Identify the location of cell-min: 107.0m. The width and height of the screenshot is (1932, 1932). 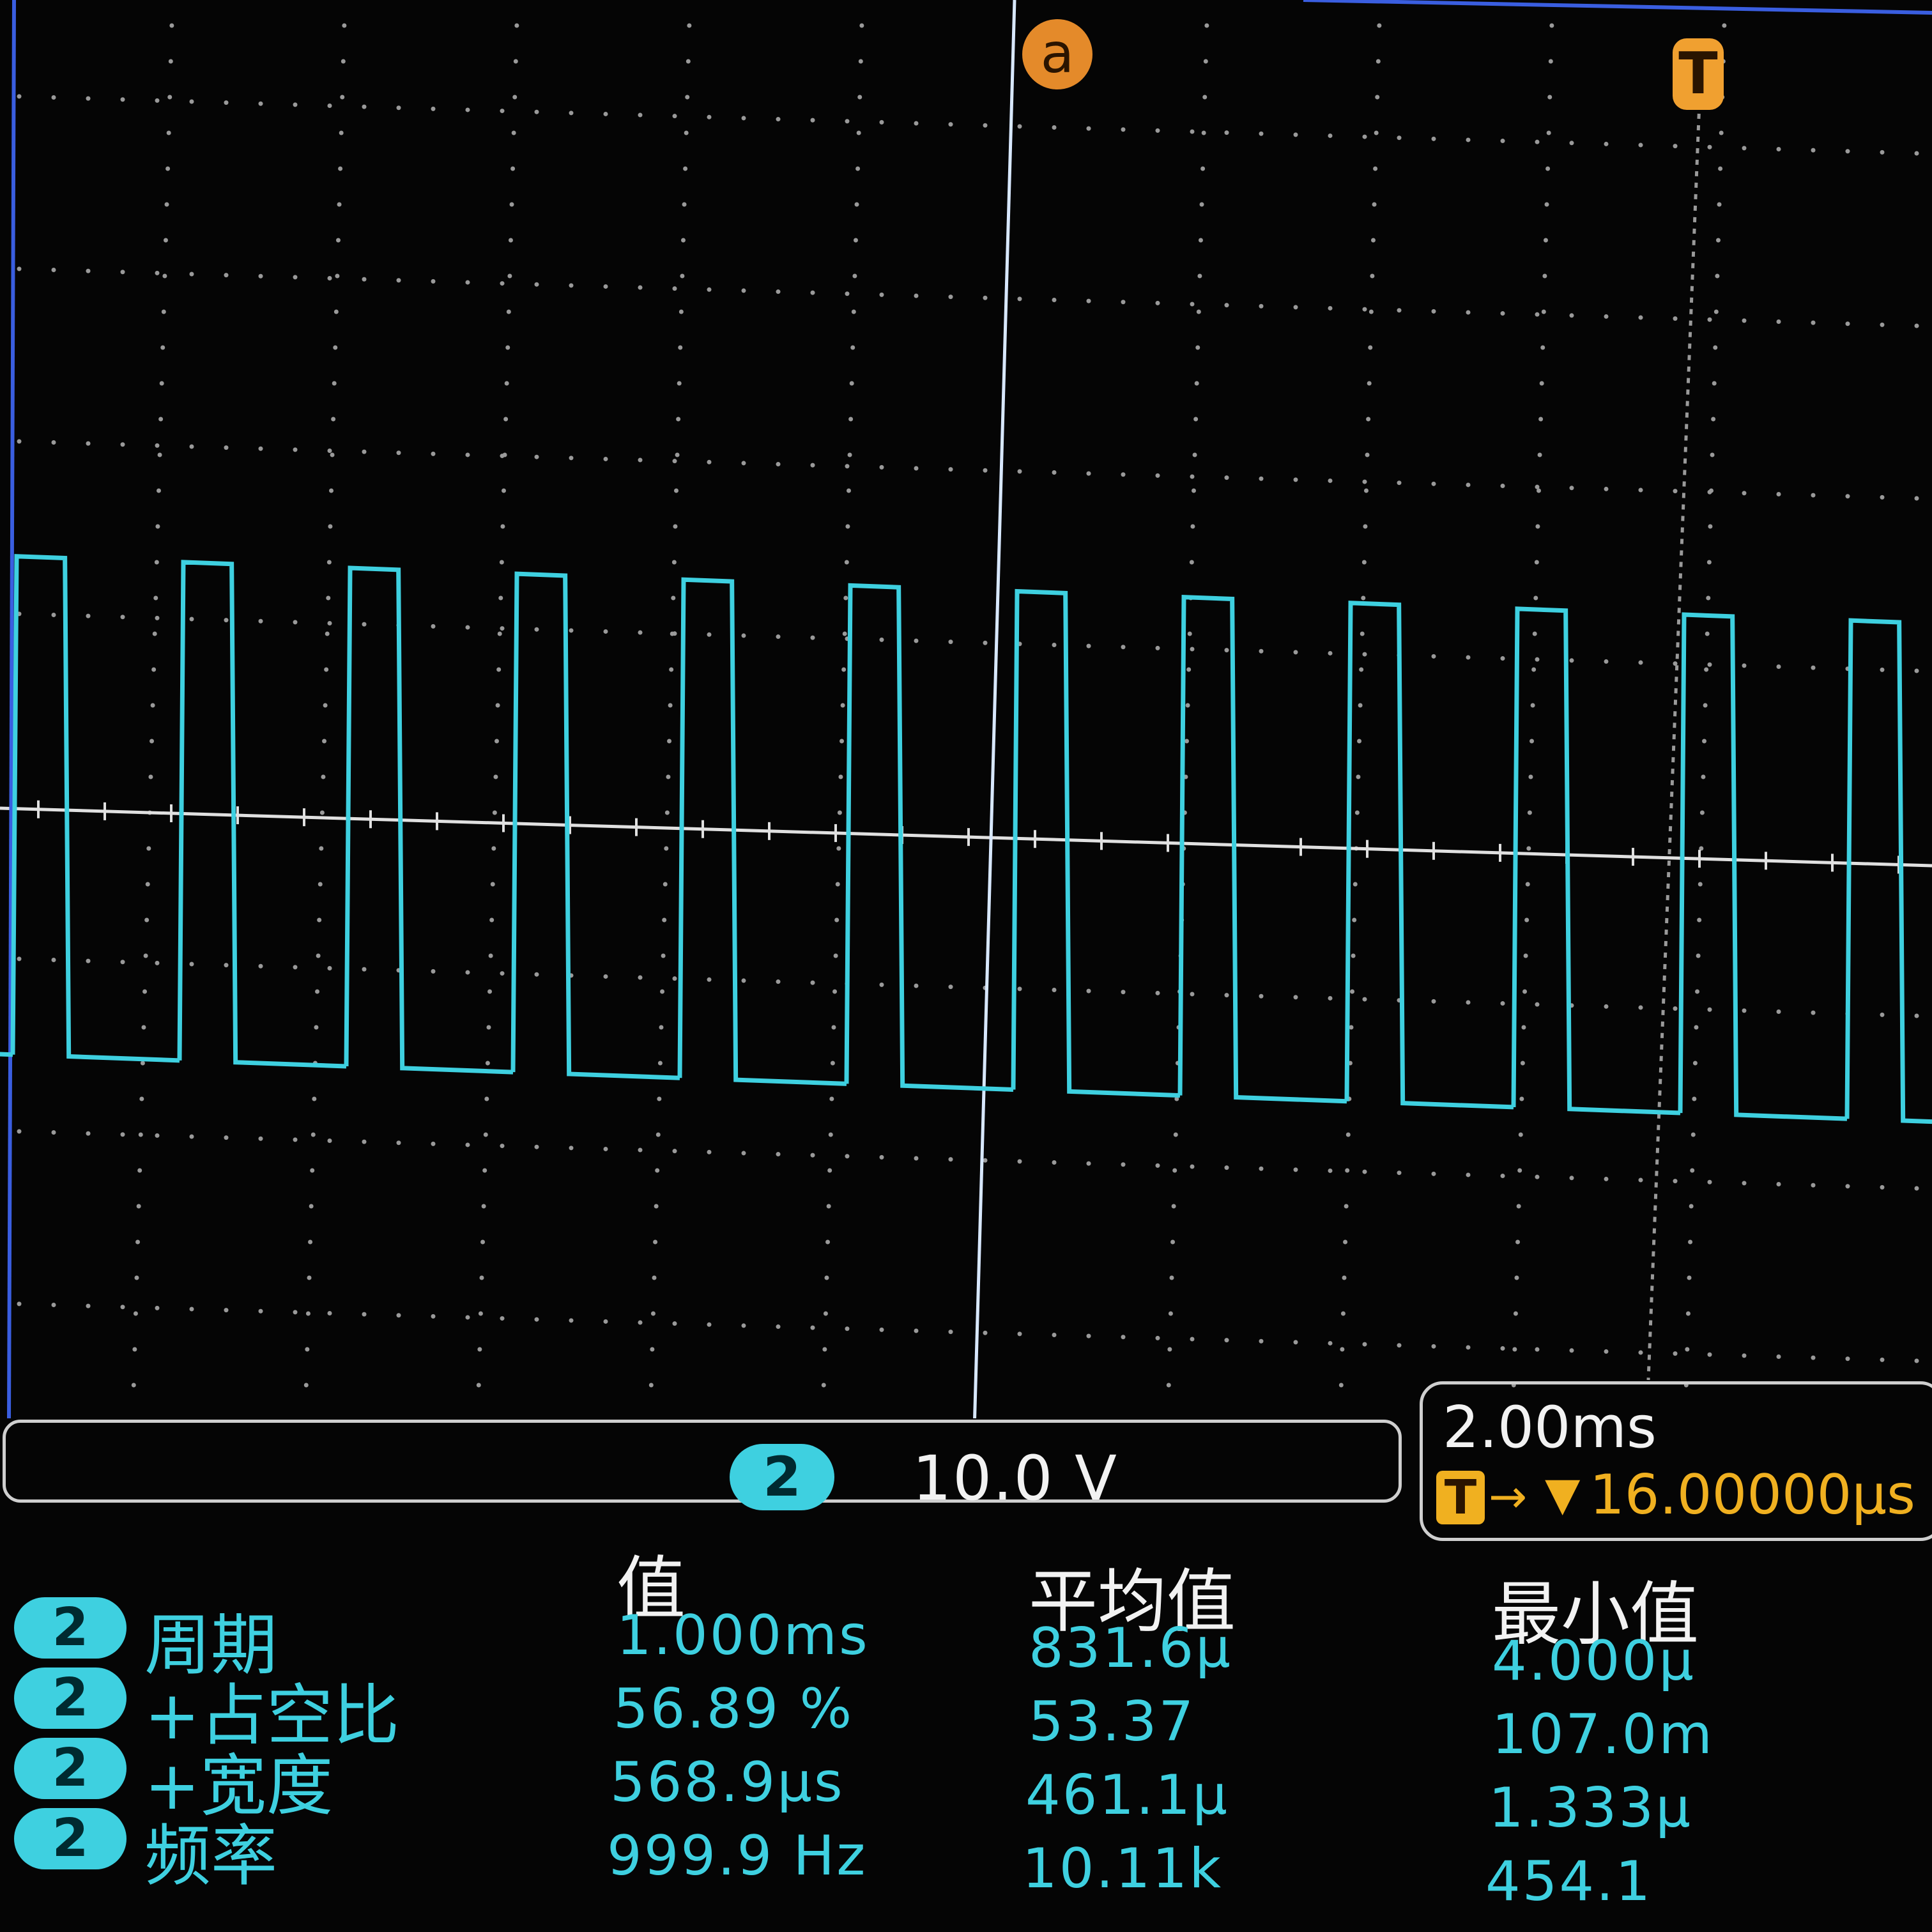
(1603, 1735).